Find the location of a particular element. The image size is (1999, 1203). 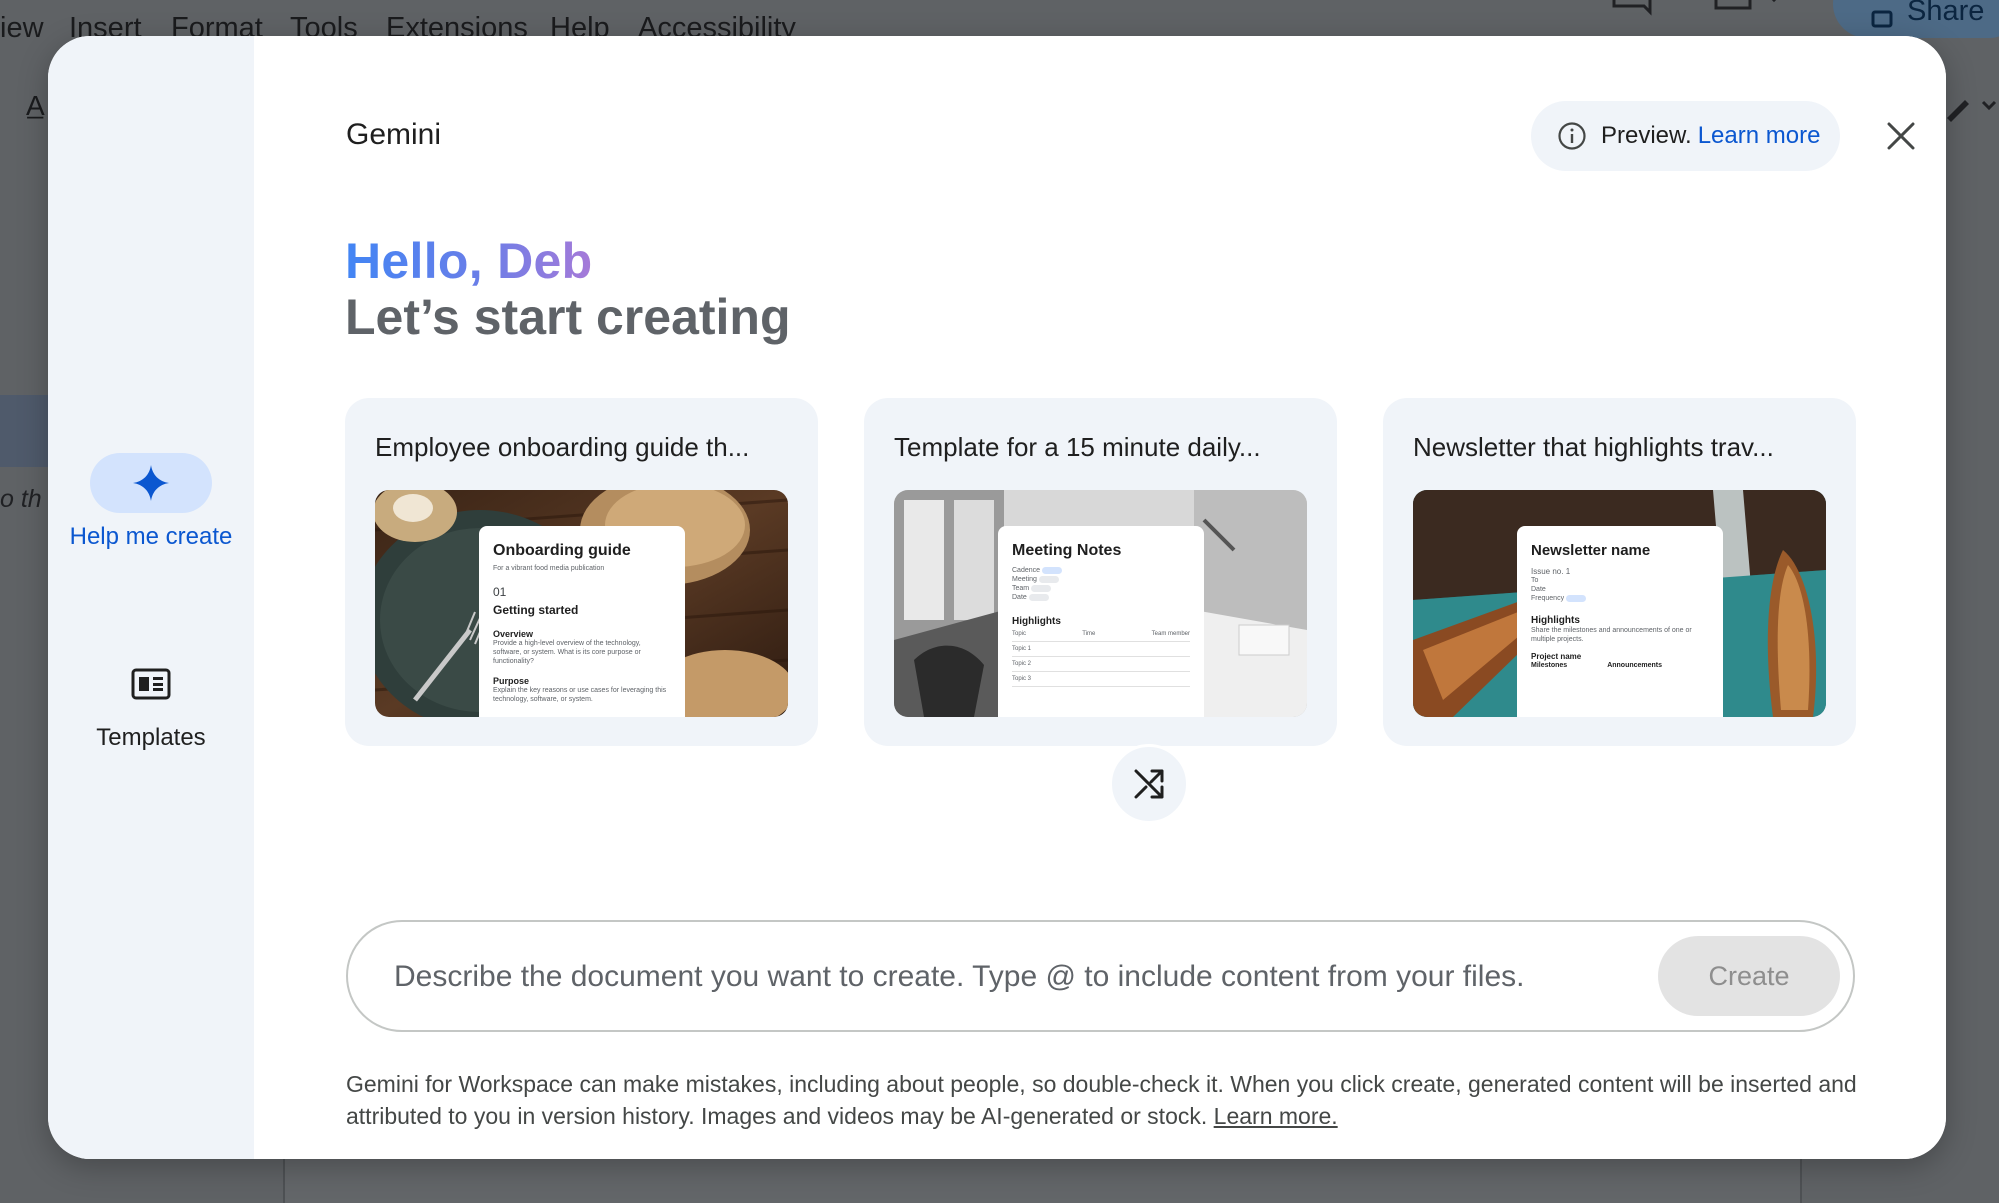

doc-sub: Project name is located at coordinates (1556, 656).